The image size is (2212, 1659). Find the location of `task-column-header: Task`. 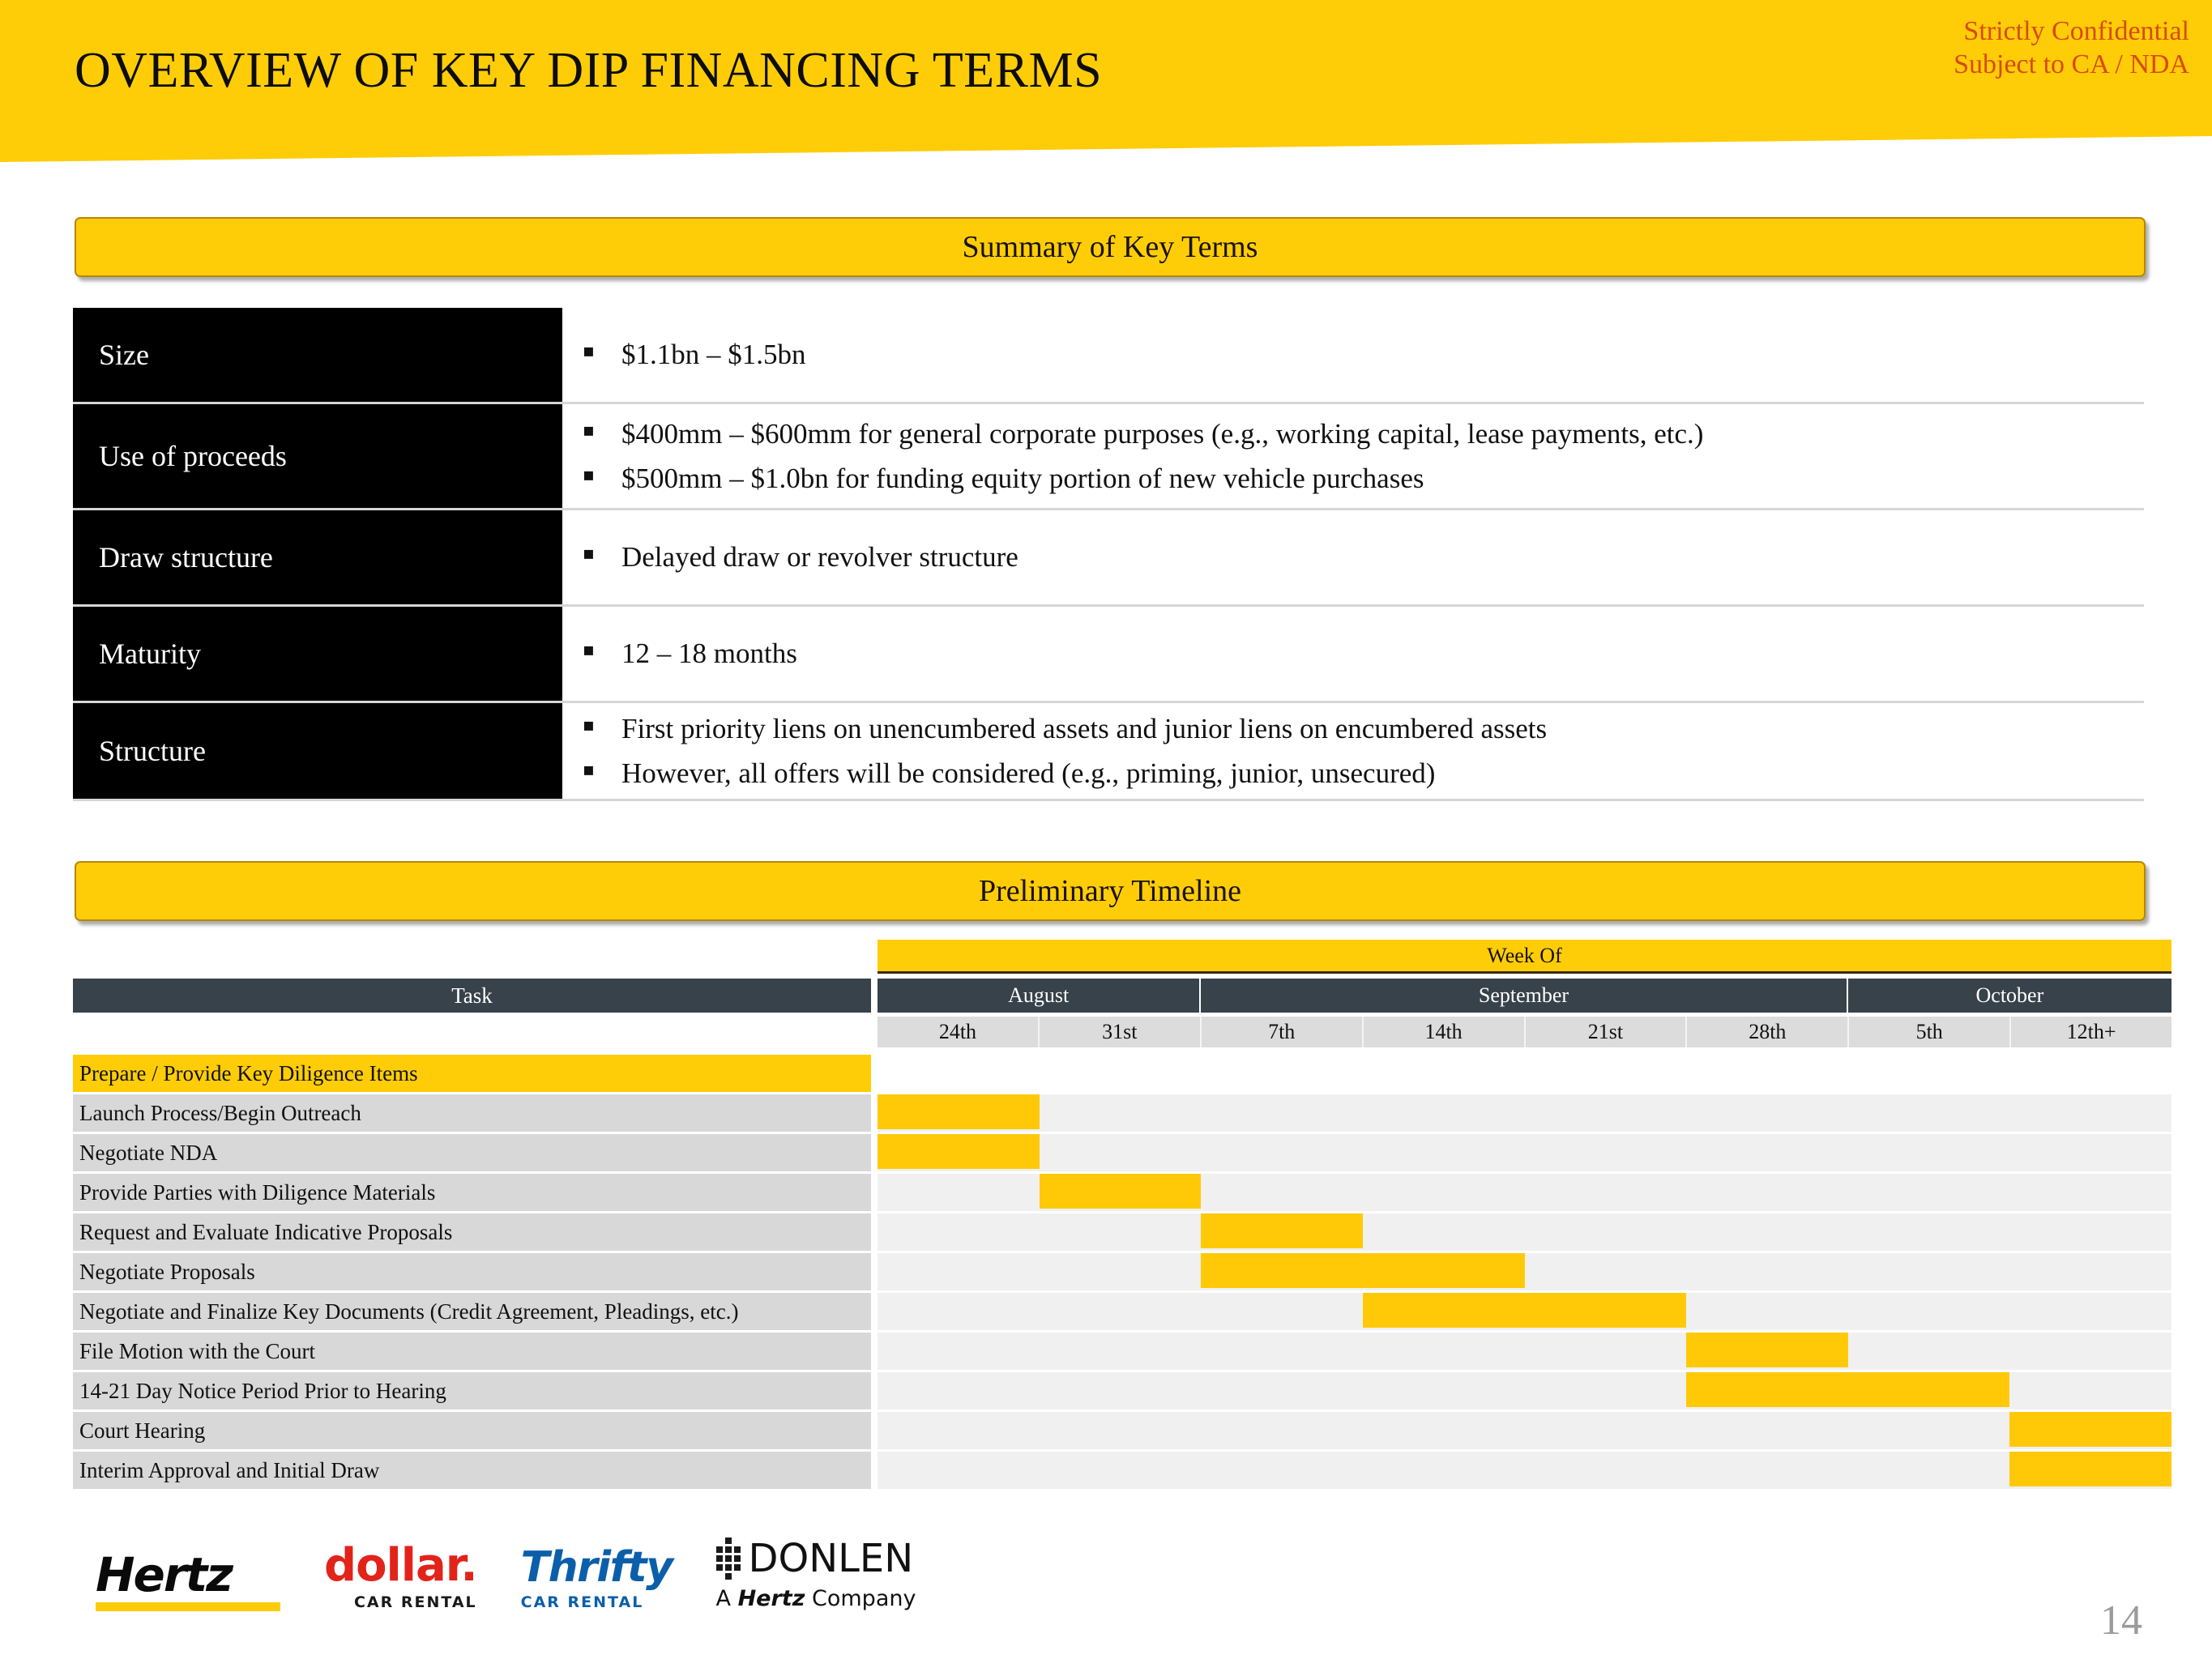

task-column-header: Task is located at coordinates (472, 996).